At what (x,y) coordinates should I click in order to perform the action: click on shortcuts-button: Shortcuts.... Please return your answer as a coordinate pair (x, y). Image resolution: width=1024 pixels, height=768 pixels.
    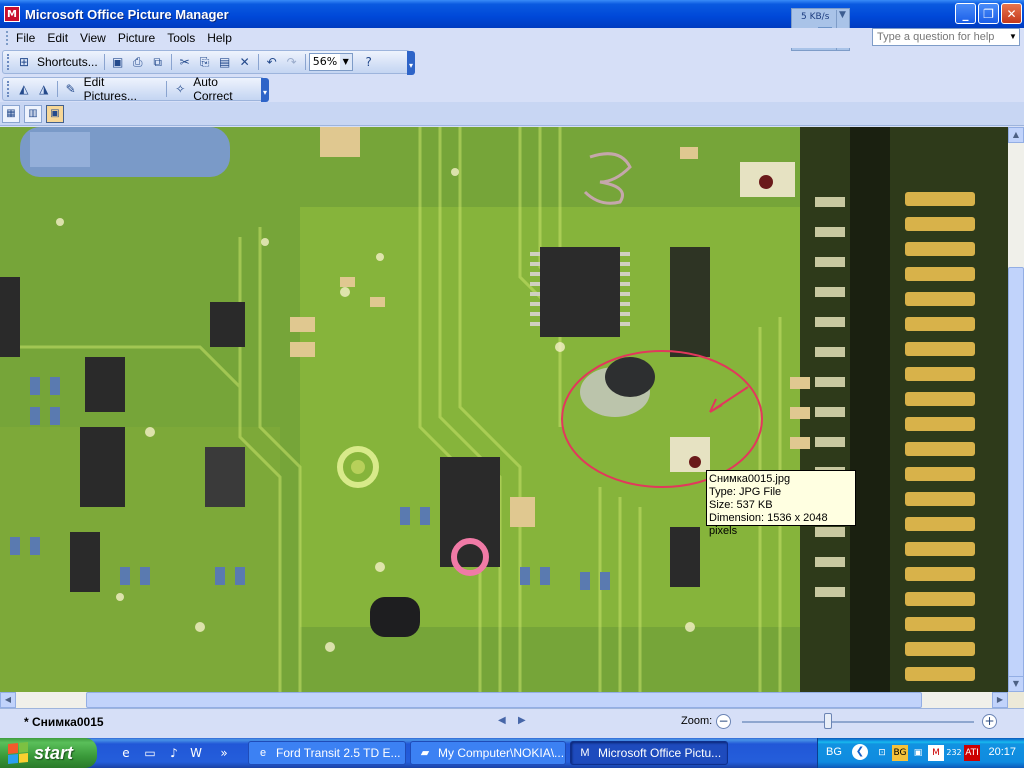
    Looking at the image, I should click on (67, 62).